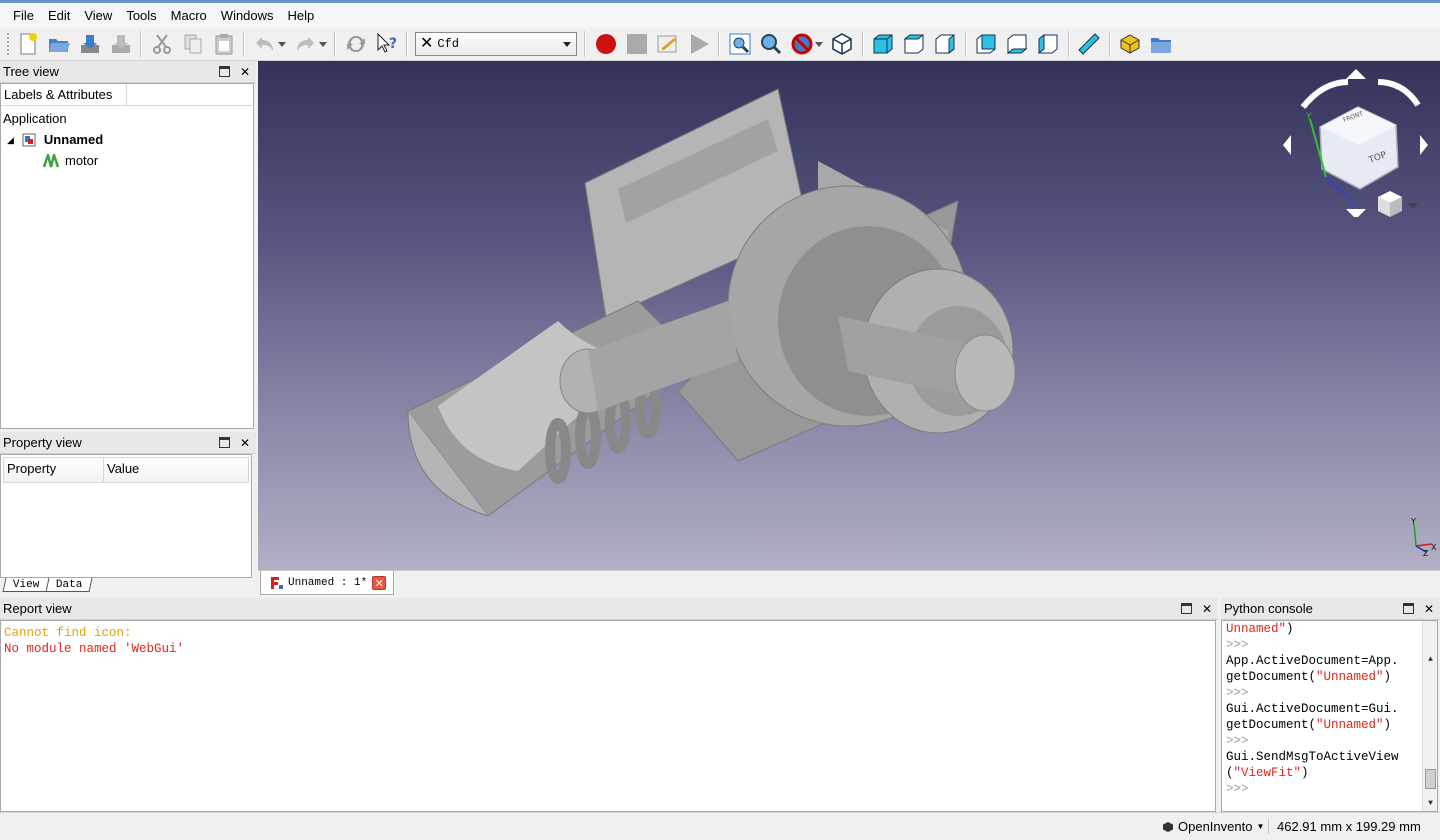  Describe the element at coordinates (1324, 94) in the screenshot. I see `rotate-left-arrow-icon` at that location.